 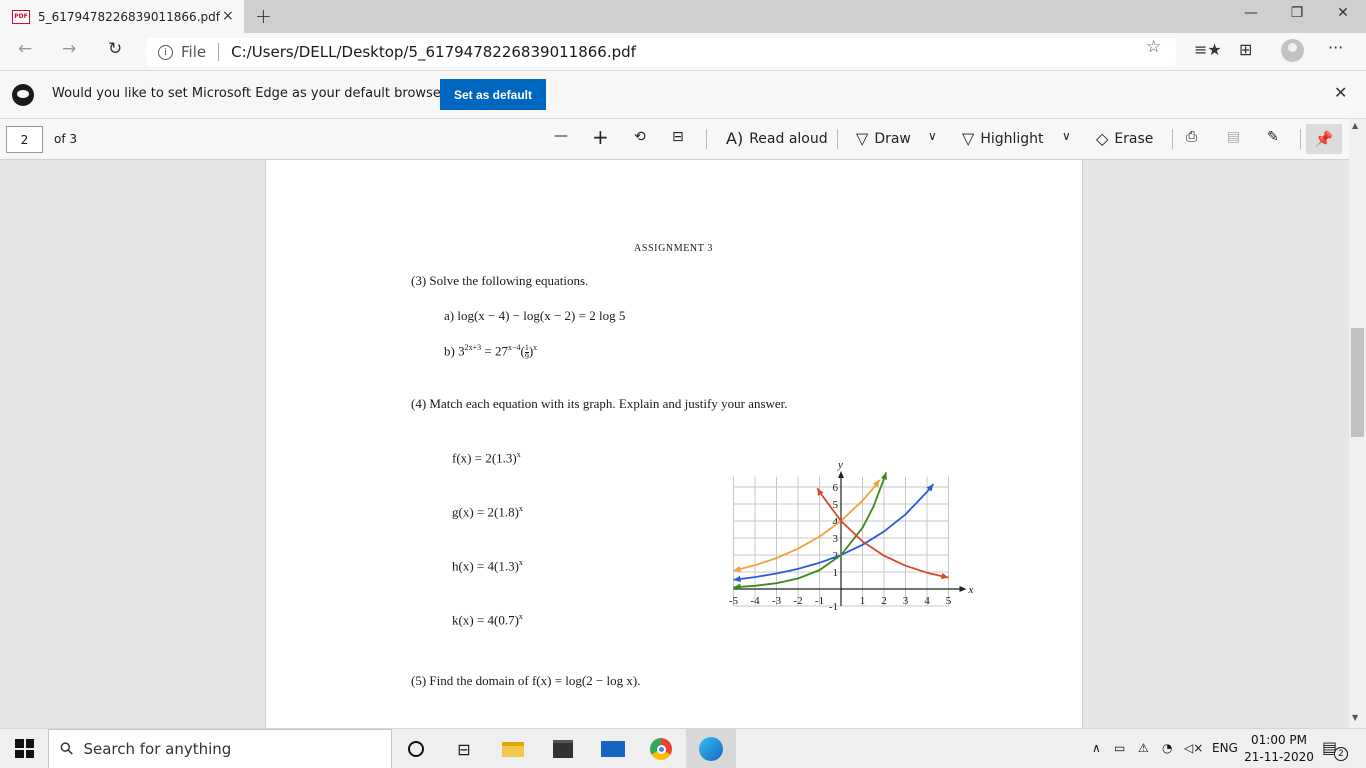 What do you see at coordinates (1357, 382) in the screenshot?
I see `scrollbar-thumb` at bounding box center [1357, 382].